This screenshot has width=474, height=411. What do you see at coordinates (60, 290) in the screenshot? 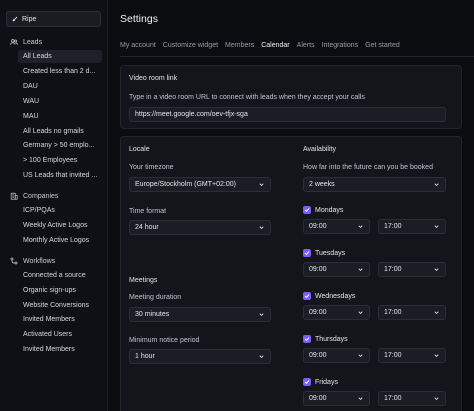
I see `sidebar-item-workflows-2: Organic sign-ups` at bounding box center [60, 290].